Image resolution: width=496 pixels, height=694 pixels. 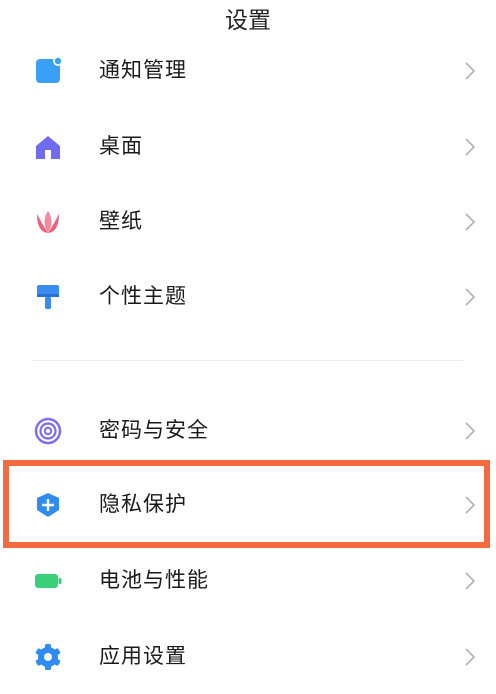 I want to click on battery-icon, so click(x=48, y=581).